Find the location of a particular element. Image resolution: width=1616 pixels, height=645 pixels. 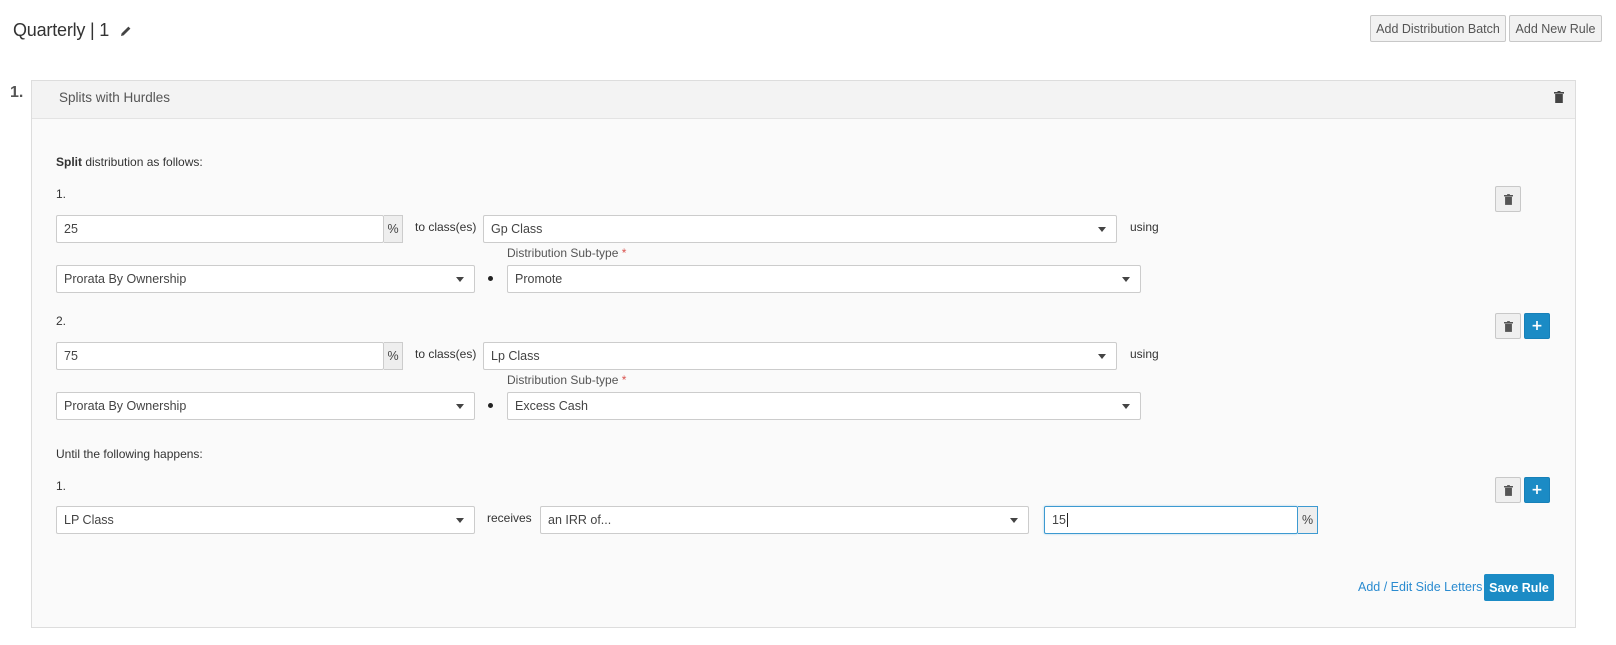

receives-label: receives is located at coordinates (509, 518).